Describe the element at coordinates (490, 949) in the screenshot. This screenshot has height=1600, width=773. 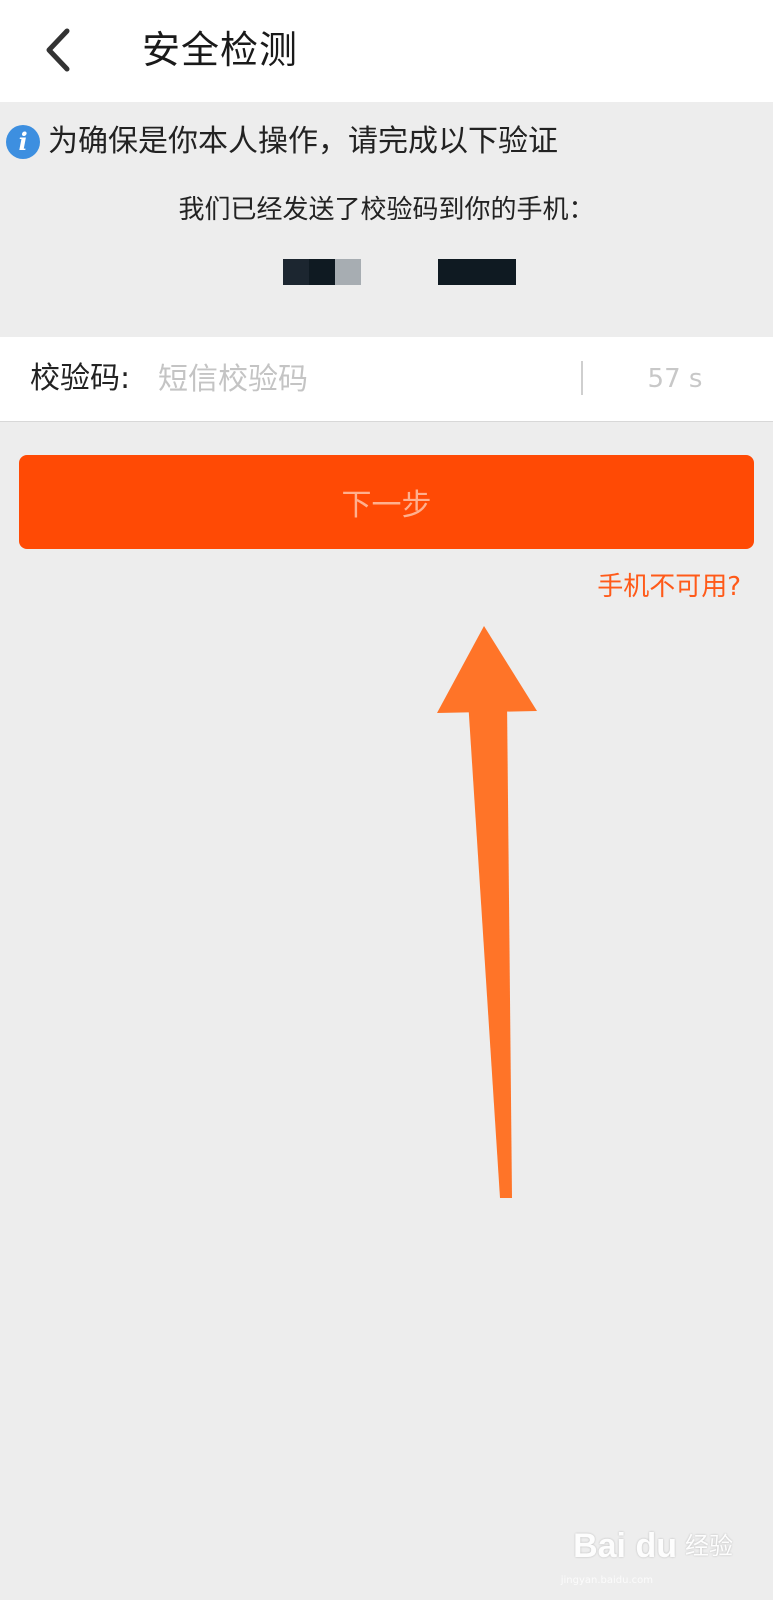
I see `arrow-shaft` at that location.